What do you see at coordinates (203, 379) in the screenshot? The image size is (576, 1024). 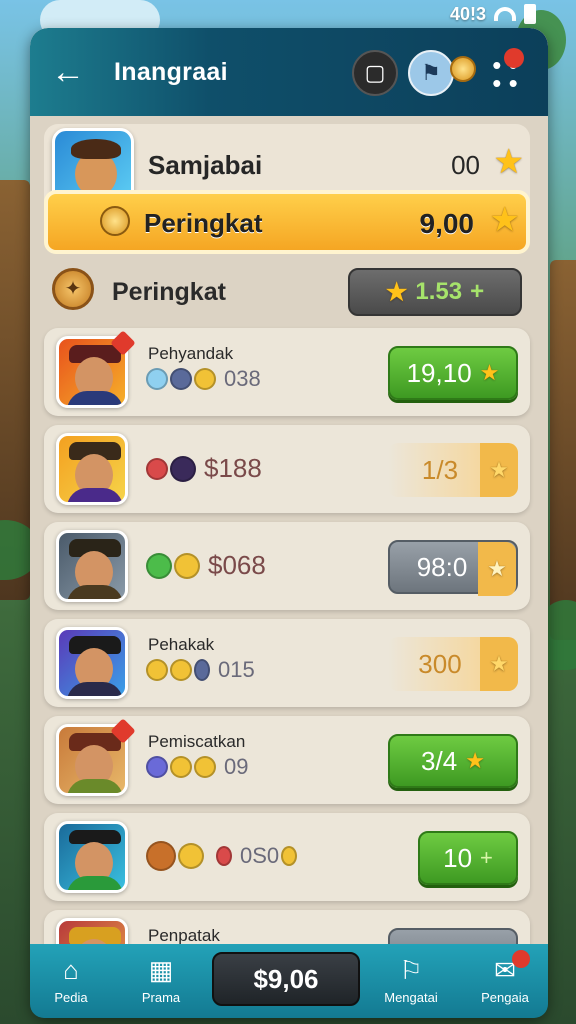 I see `row-items: 038` at bounding box center [203, 379].